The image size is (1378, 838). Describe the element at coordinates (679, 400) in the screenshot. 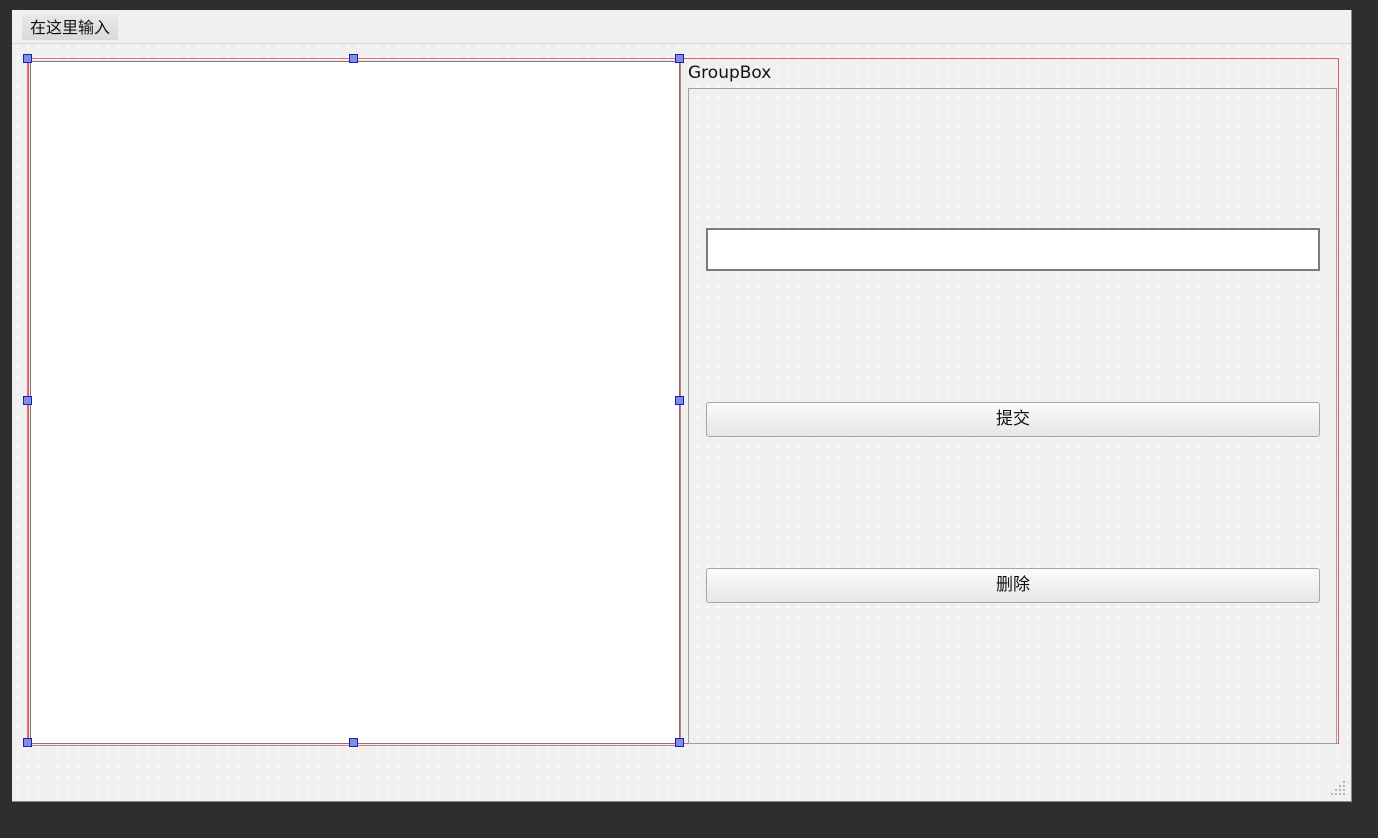

I see `selection-handle-right` at that location.